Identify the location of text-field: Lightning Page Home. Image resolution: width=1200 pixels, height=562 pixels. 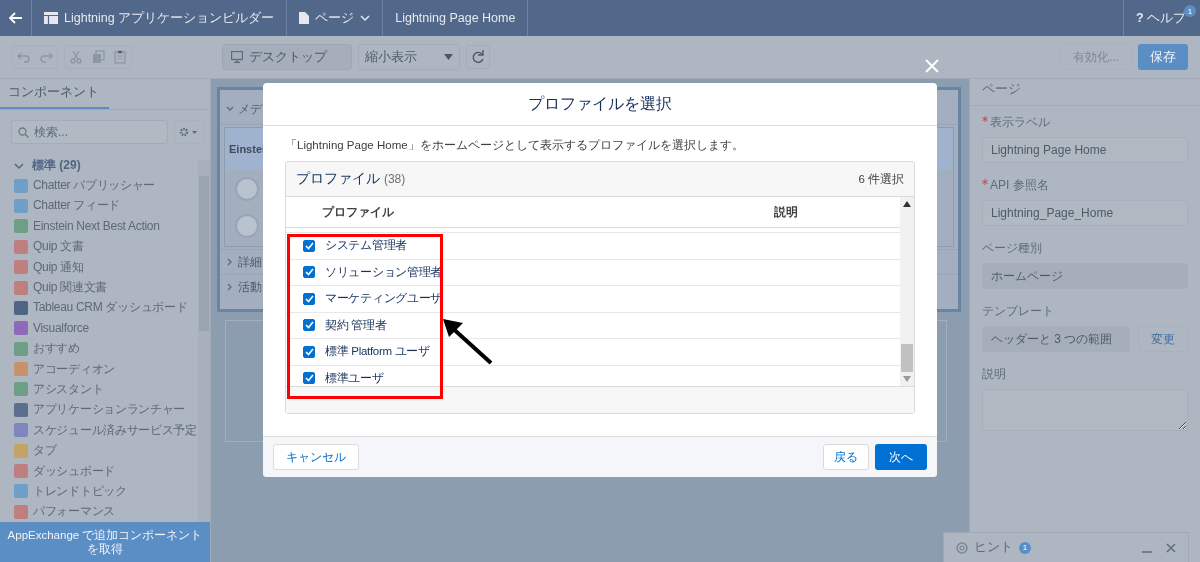
(1085, 150).